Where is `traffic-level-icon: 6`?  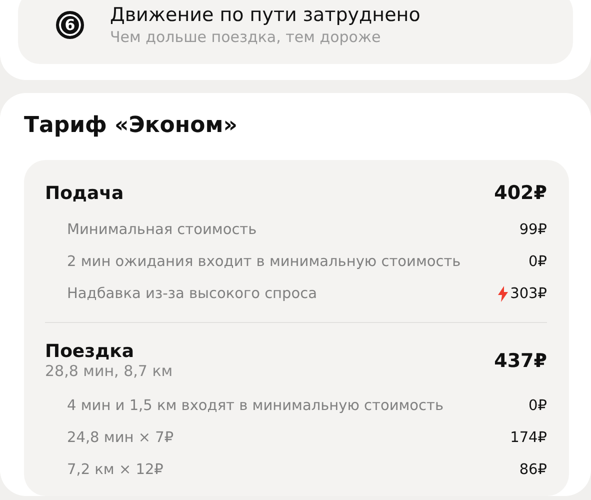 traffic-level-icon: 6 is located at coordinates (70, 25).